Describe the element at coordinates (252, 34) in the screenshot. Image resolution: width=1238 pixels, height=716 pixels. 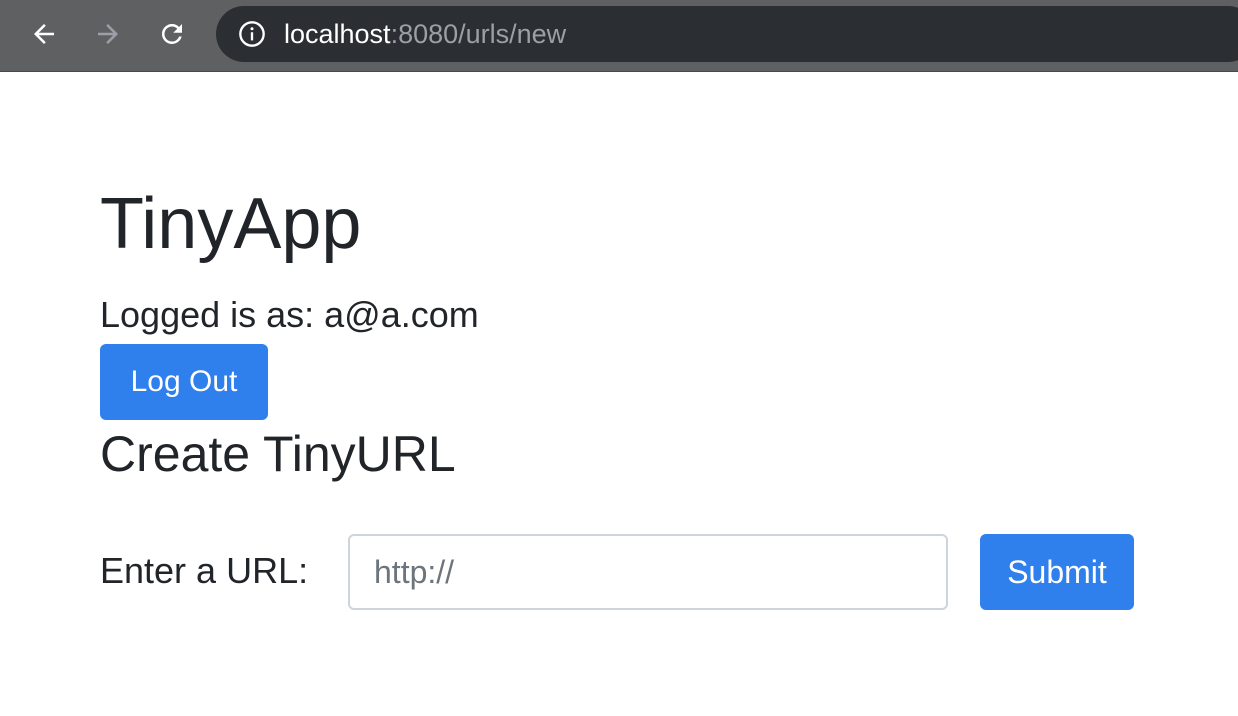
I see `info-icon` at that location.